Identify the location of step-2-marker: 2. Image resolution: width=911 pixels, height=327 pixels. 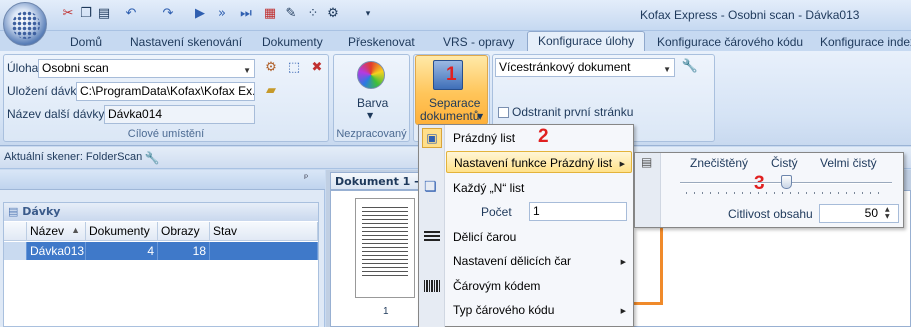
(543, 136).